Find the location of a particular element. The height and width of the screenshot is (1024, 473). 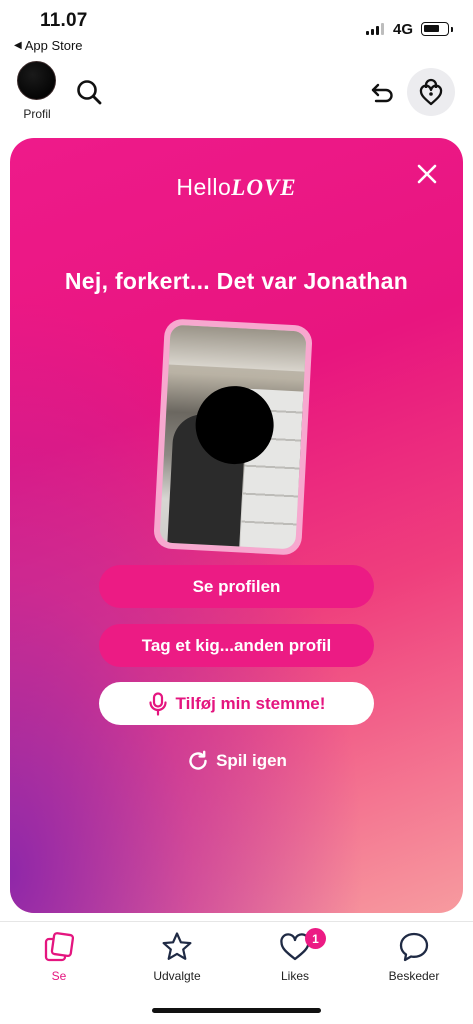

tab-se-label: Se is located at coordinates (59, 976).